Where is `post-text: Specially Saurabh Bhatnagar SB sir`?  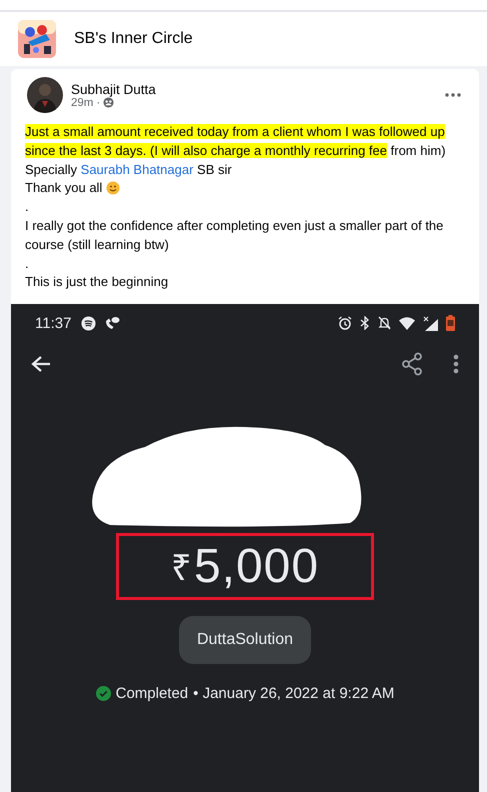
post-text: Specially Saurabh Bhatnagar SB sir is located at coordinates (129, 169).